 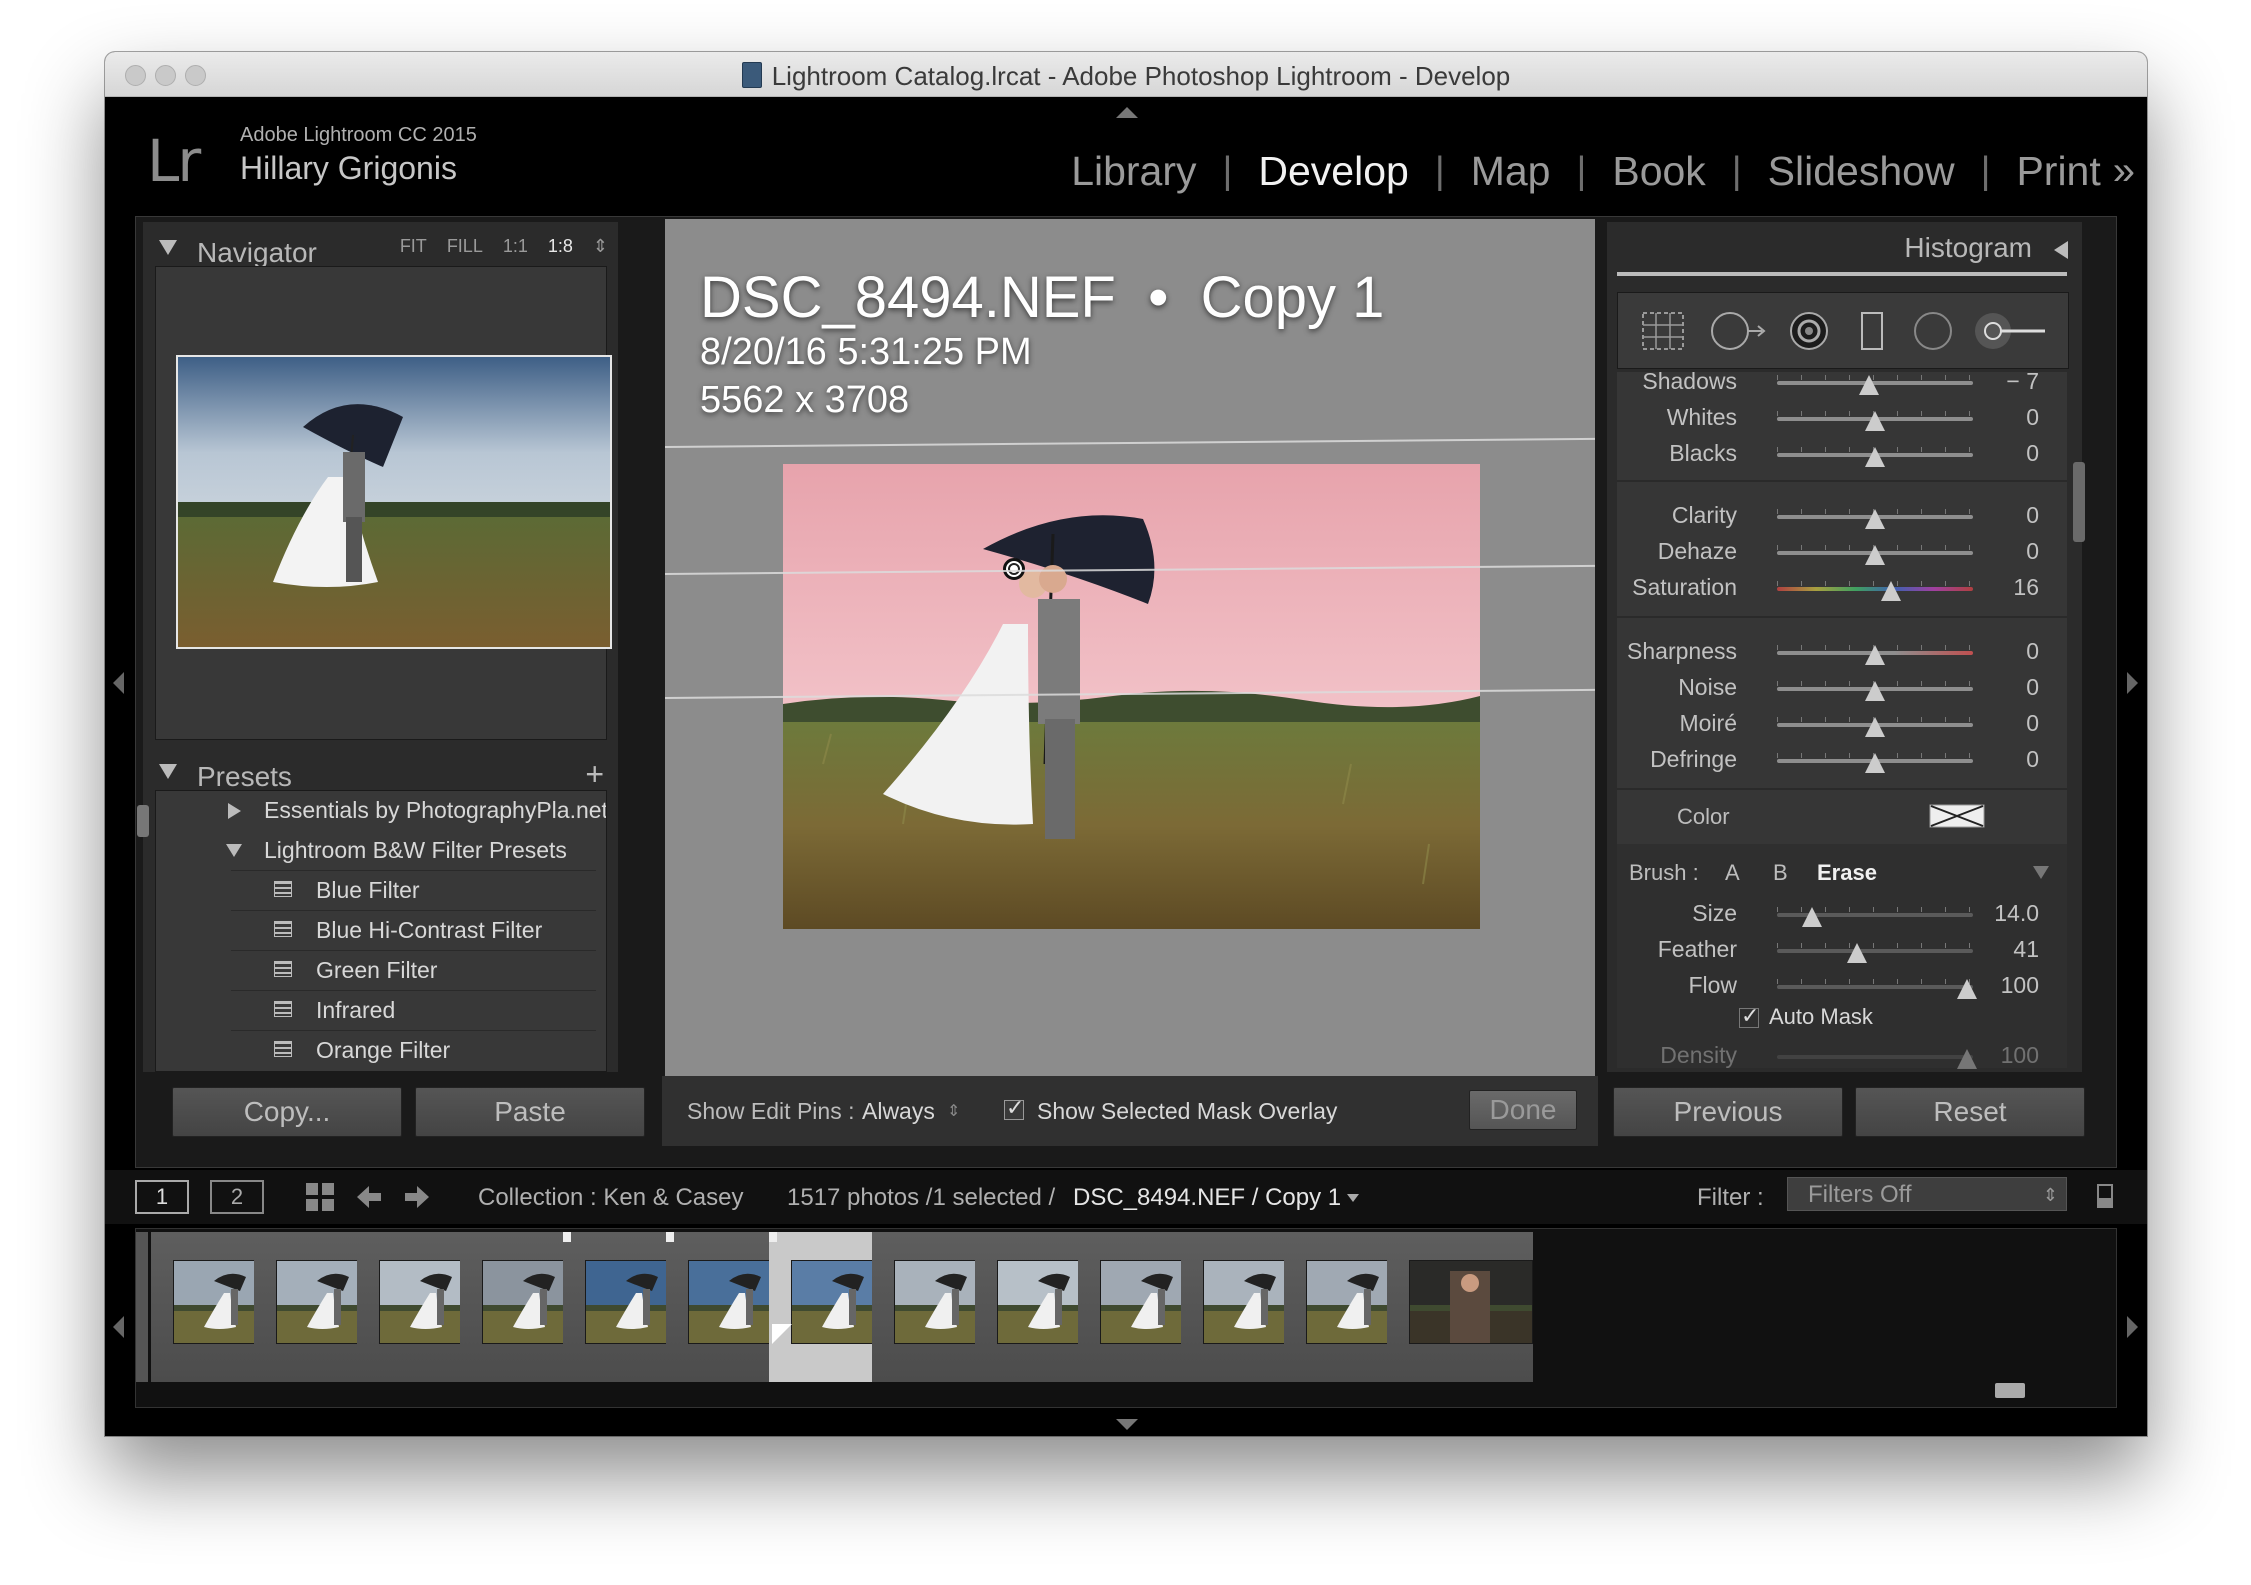 I want to click on module-print: Print, so click(x=2058, y=171).